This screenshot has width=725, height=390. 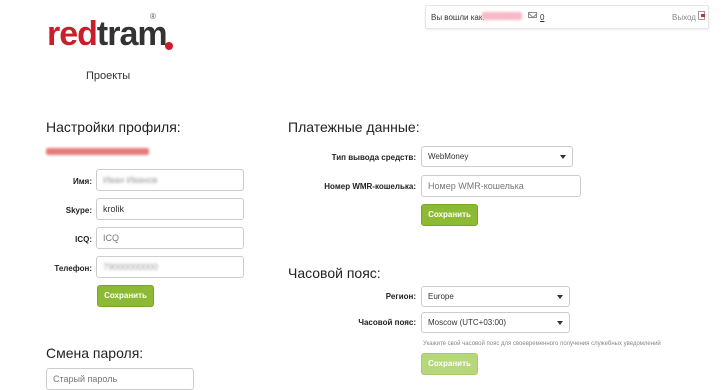 What do you see at coordinates (130, 180) in the screenshot?
I see `name-value: Иван Иванов` at bounding box center [130, 180].